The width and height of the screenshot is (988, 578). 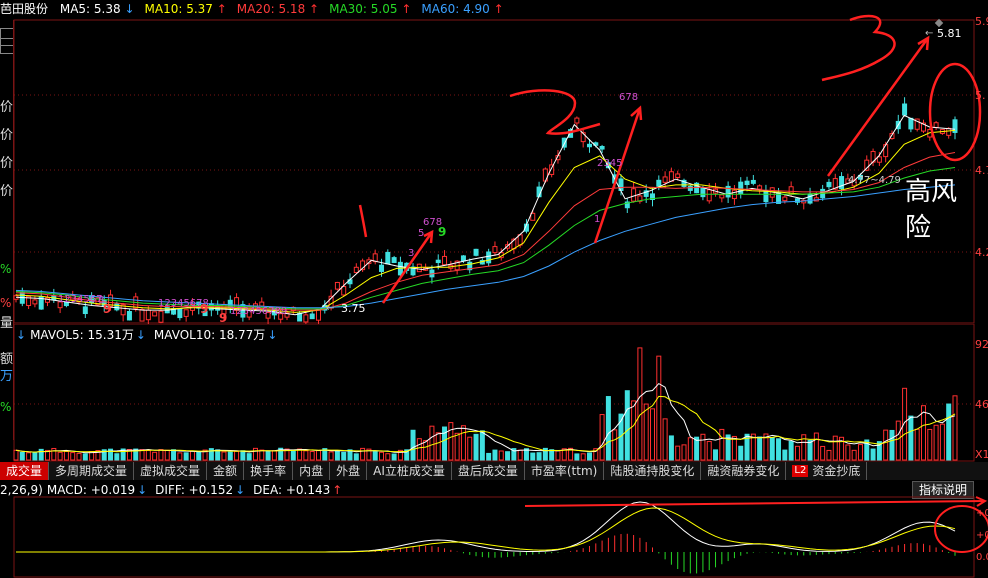 I want to click on vol-tick-2: 46, so click(x=981, y=404).